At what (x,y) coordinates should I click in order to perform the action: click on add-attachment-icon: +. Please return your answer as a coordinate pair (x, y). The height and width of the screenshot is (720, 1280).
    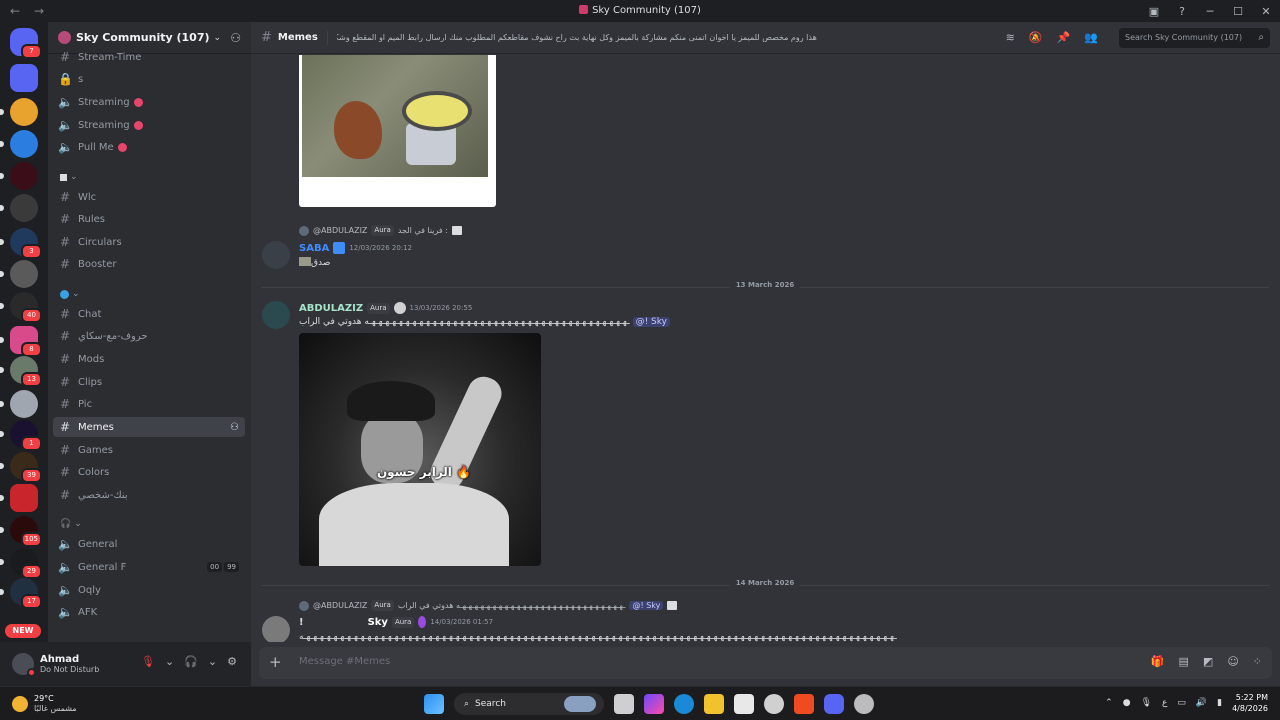
    Looking at the image, I should click on (275, 662).